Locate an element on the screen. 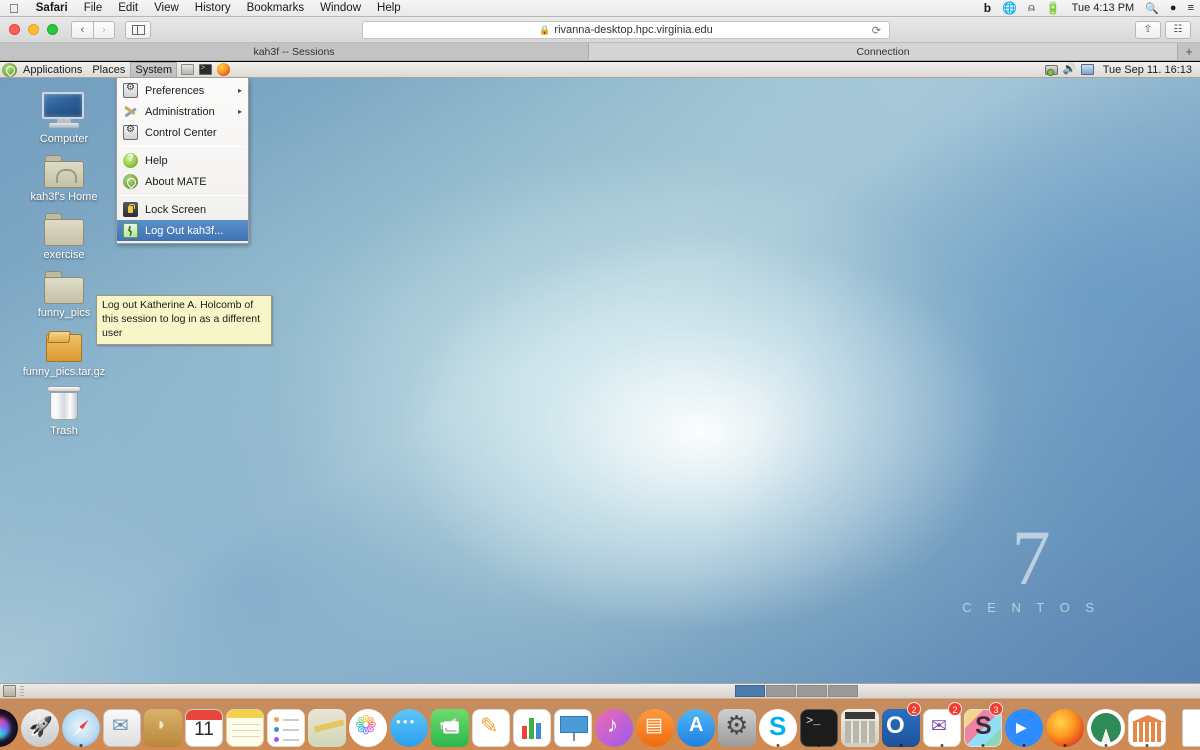 The image size is (1200, 750). dock-item-maps is located at coordinates (327, 725).